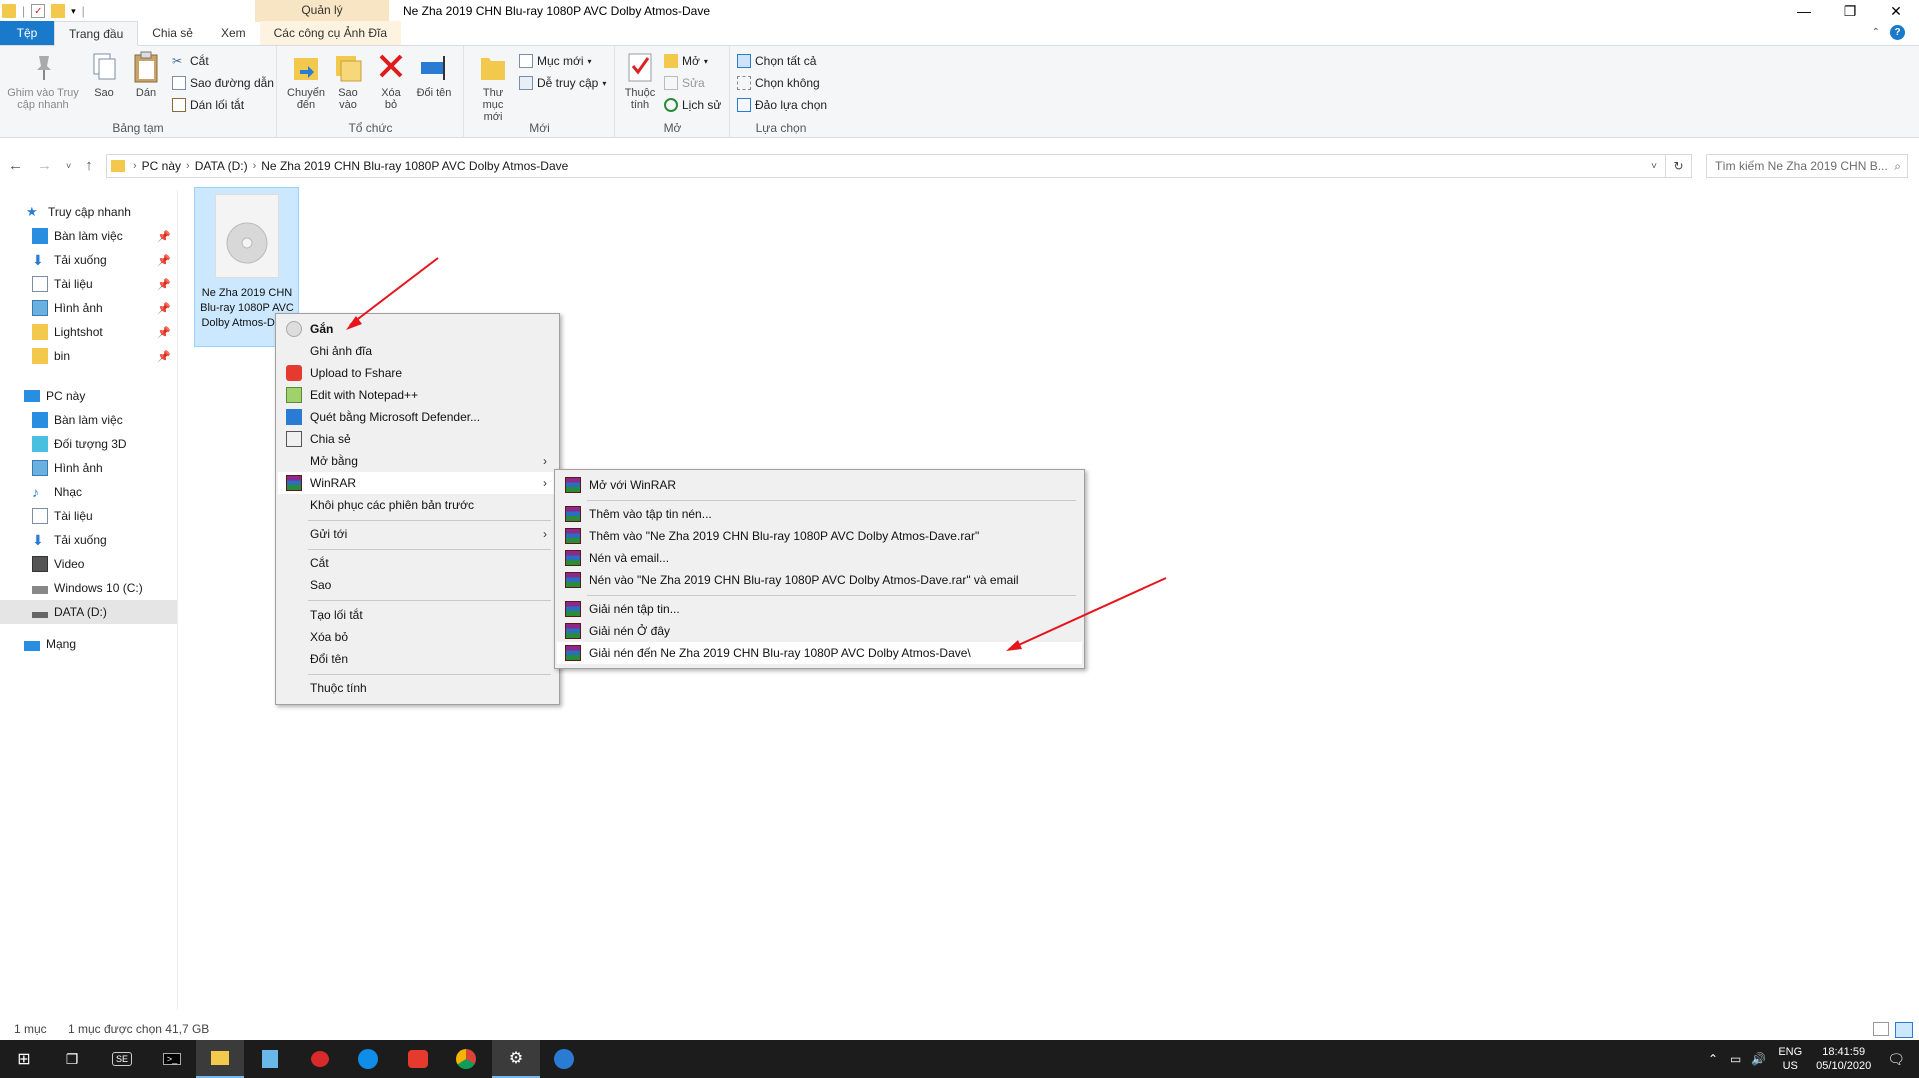  Describe the element at coordinates (417, 534) in the screenshot. I see `menu-send-to: Gửi tới ›` at that location.